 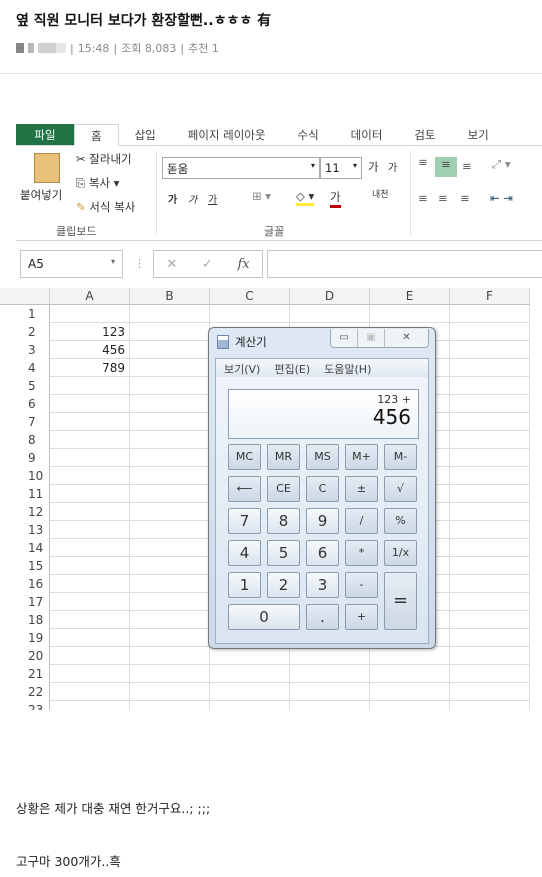 What do you see at coordinates (96, 135) in the screenshot?
I see `tab-home: 홈` at bounding box center [96, 135].